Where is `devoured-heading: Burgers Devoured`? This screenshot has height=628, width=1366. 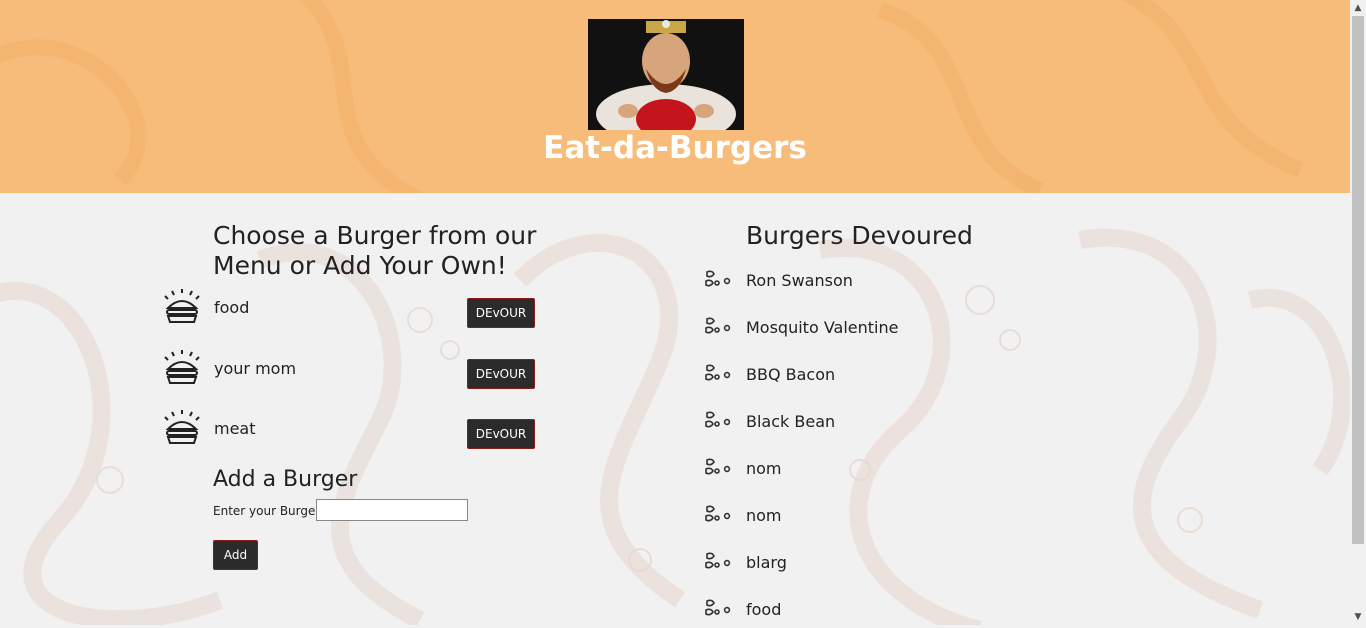 devoured-heading: Burgers Devoured is located at coordinates (859, 235).